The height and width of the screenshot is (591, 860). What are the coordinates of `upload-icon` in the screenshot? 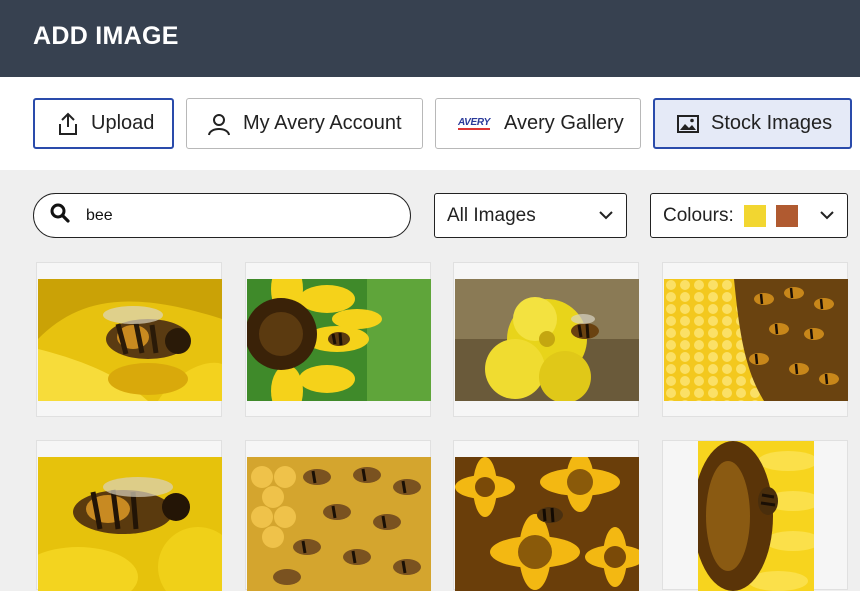 It's located at (68, 124).